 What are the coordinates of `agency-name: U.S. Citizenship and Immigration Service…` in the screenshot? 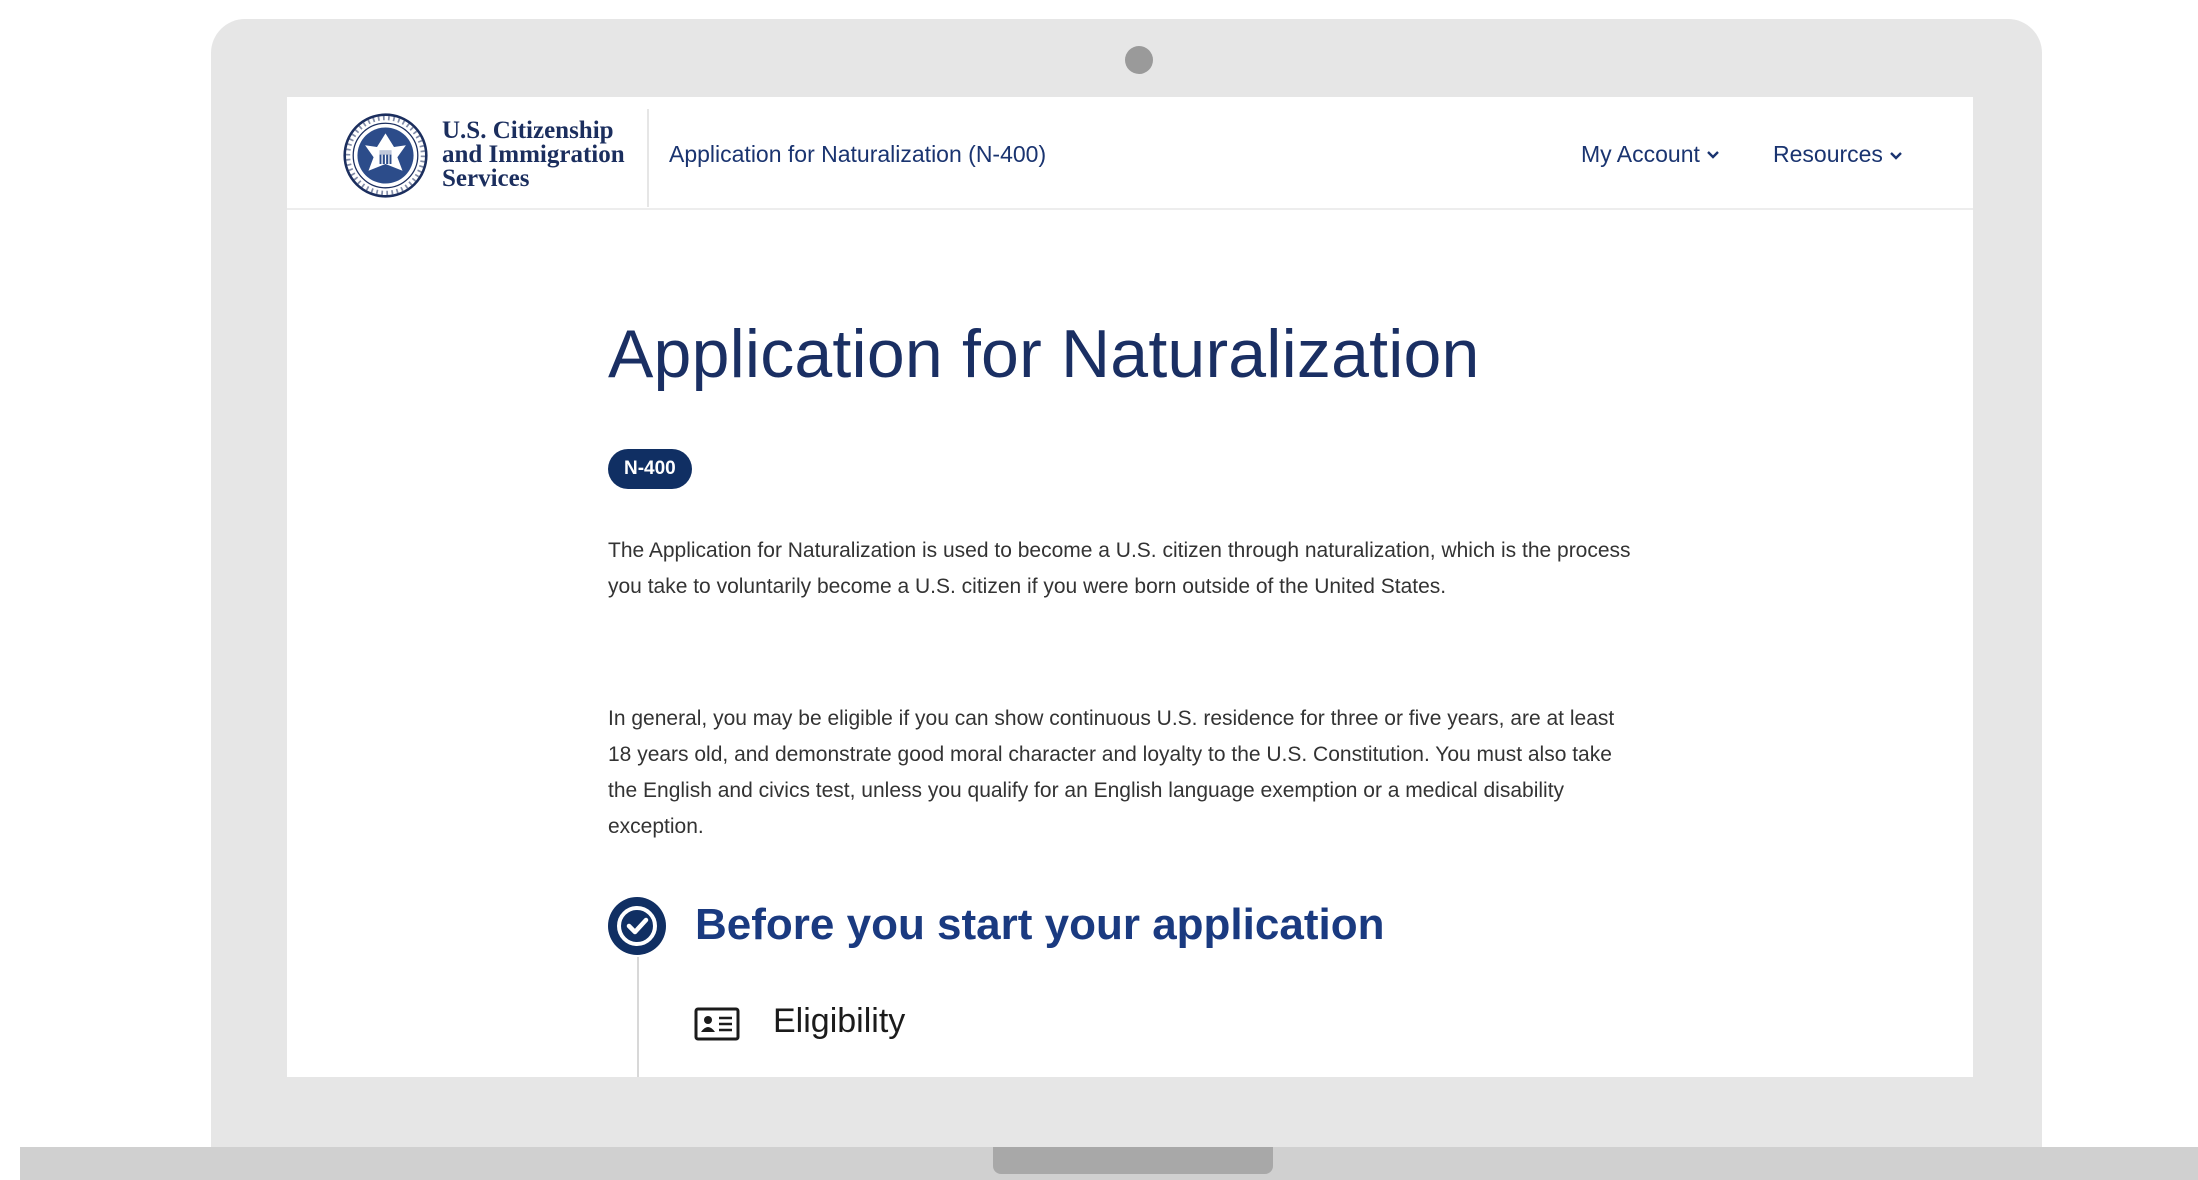 It's located at (533, 154).